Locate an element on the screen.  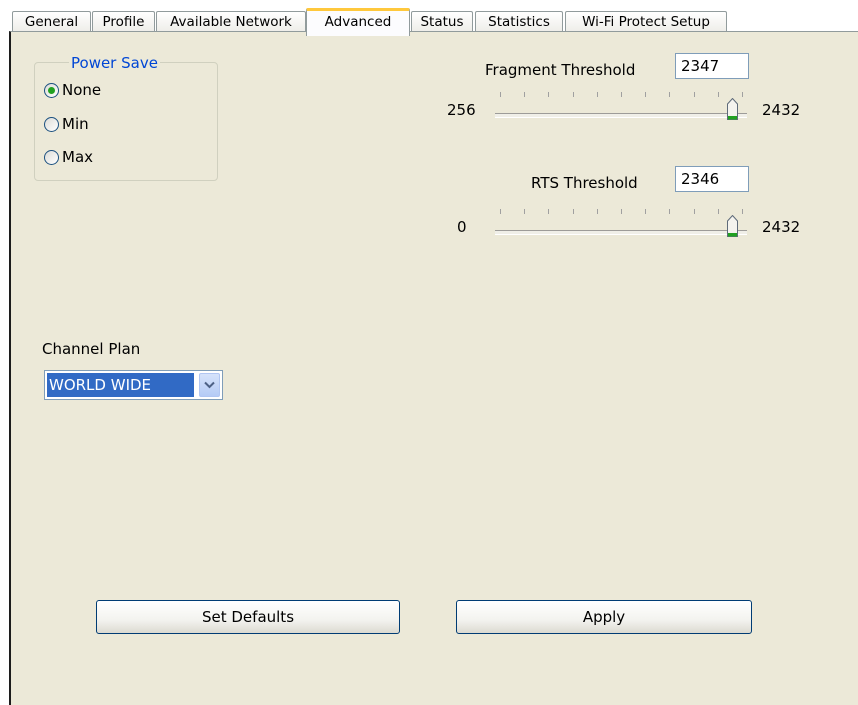
rts-threshold-max: 2432 is located at coordinates (781, 227).